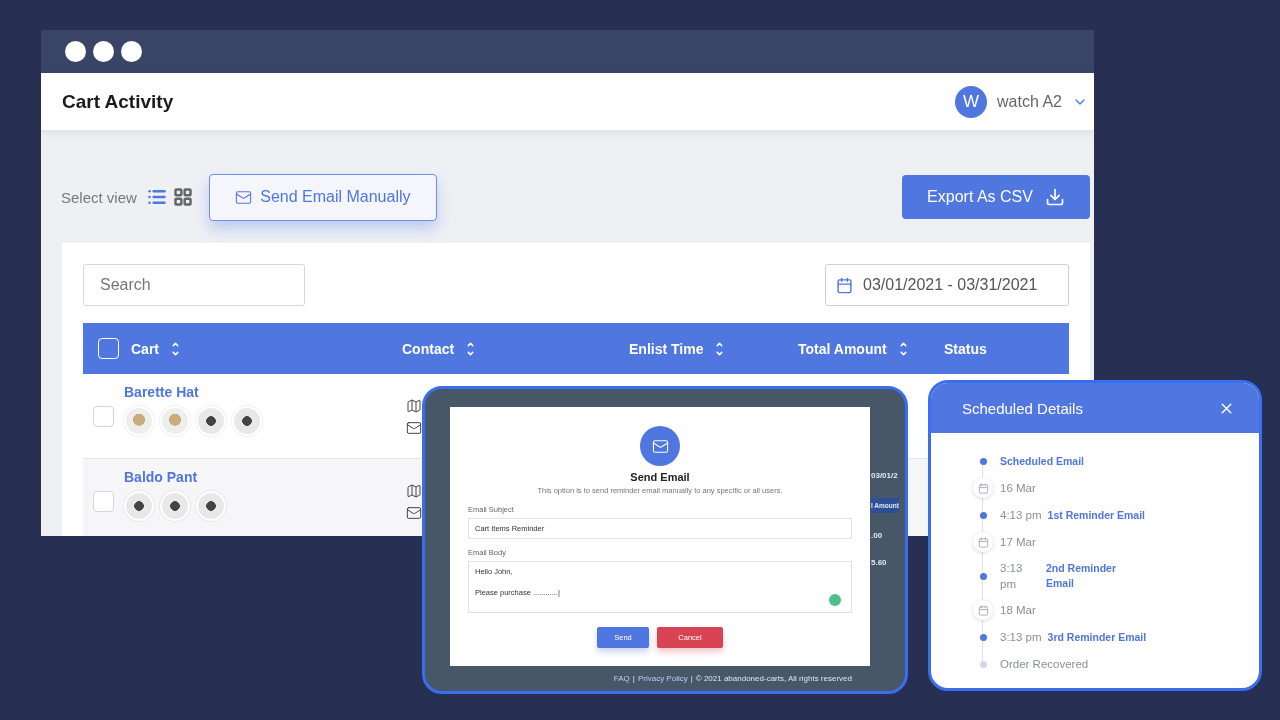 This screenshot has width=1280, height=720. What do you see at coordinates (621, 678) in the screenshot?
I see `footer-link: FAQ` at bounding box center [621, 678].